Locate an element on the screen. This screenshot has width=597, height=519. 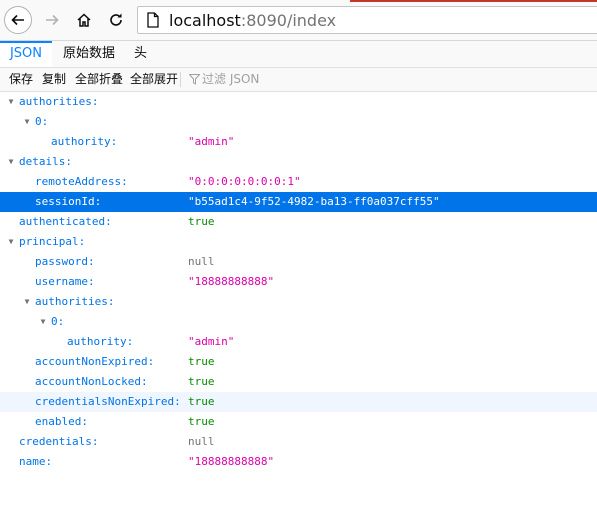
tree-row: ▼ principal: is located at coordinates (298, 242).